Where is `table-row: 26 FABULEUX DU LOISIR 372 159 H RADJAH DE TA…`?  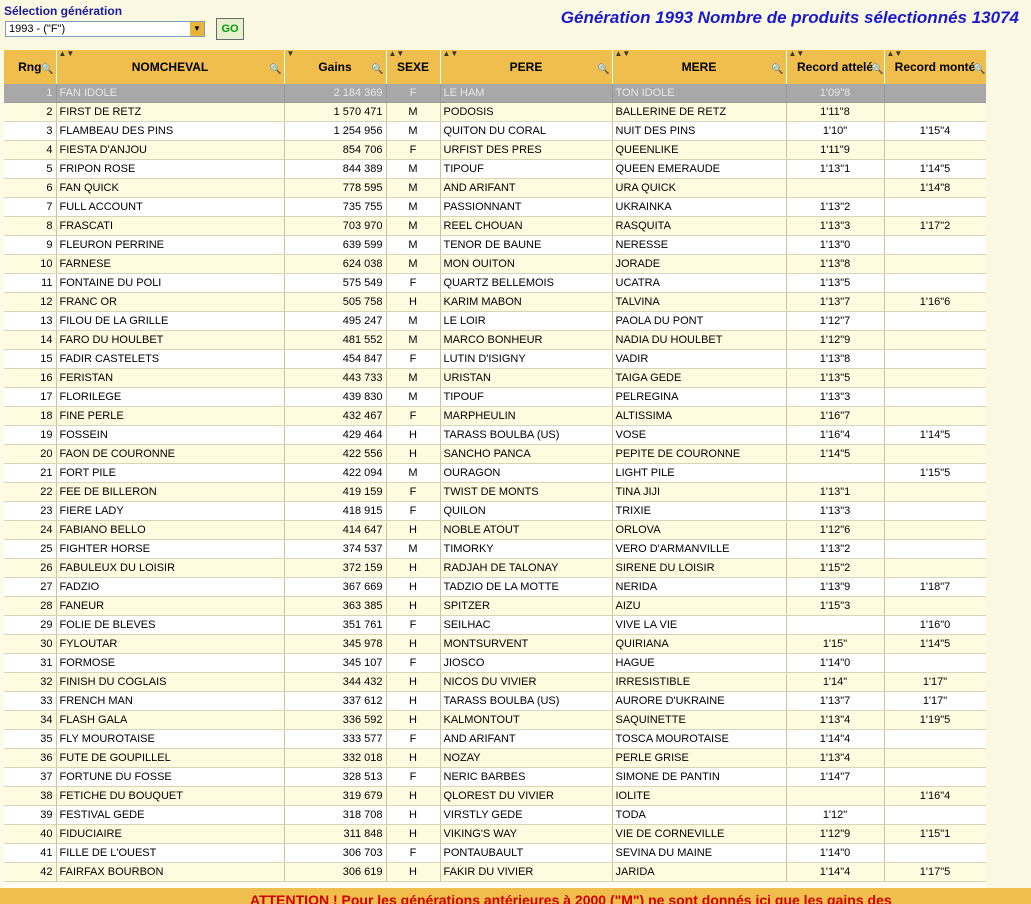
table-row: 26 FABULEUX DU LOISIR 372 159 H RADJAH DE TA… is located at coordinates (495, 568).